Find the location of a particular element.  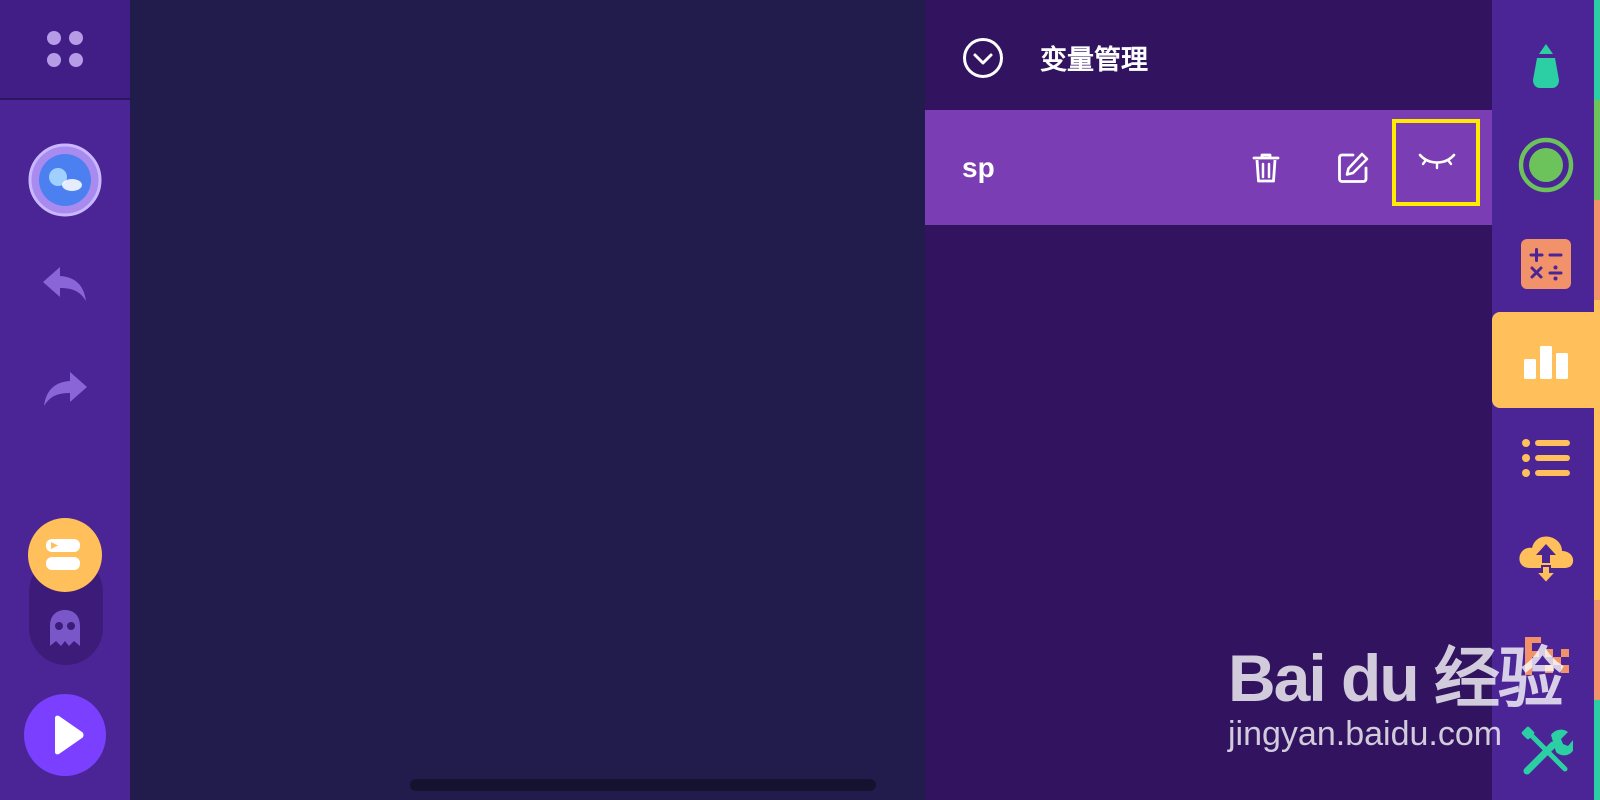

category-math is located at coordinates (1546, 264).